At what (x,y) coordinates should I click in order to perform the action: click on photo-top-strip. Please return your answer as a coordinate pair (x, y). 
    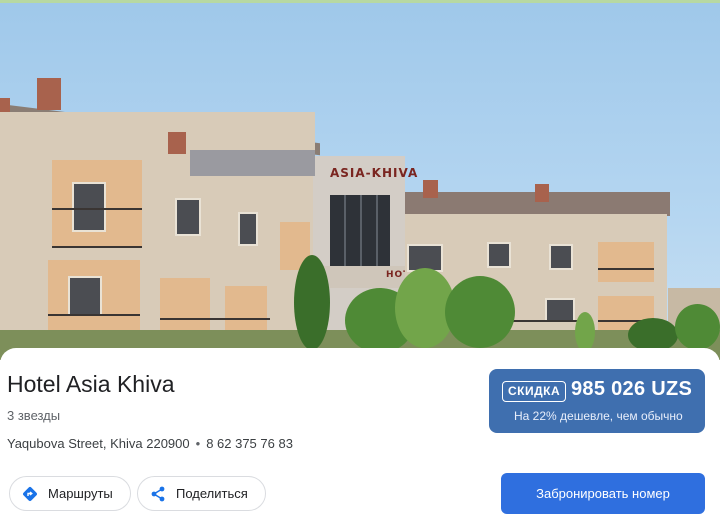
    Looking at the image, I should click on (360, 1).